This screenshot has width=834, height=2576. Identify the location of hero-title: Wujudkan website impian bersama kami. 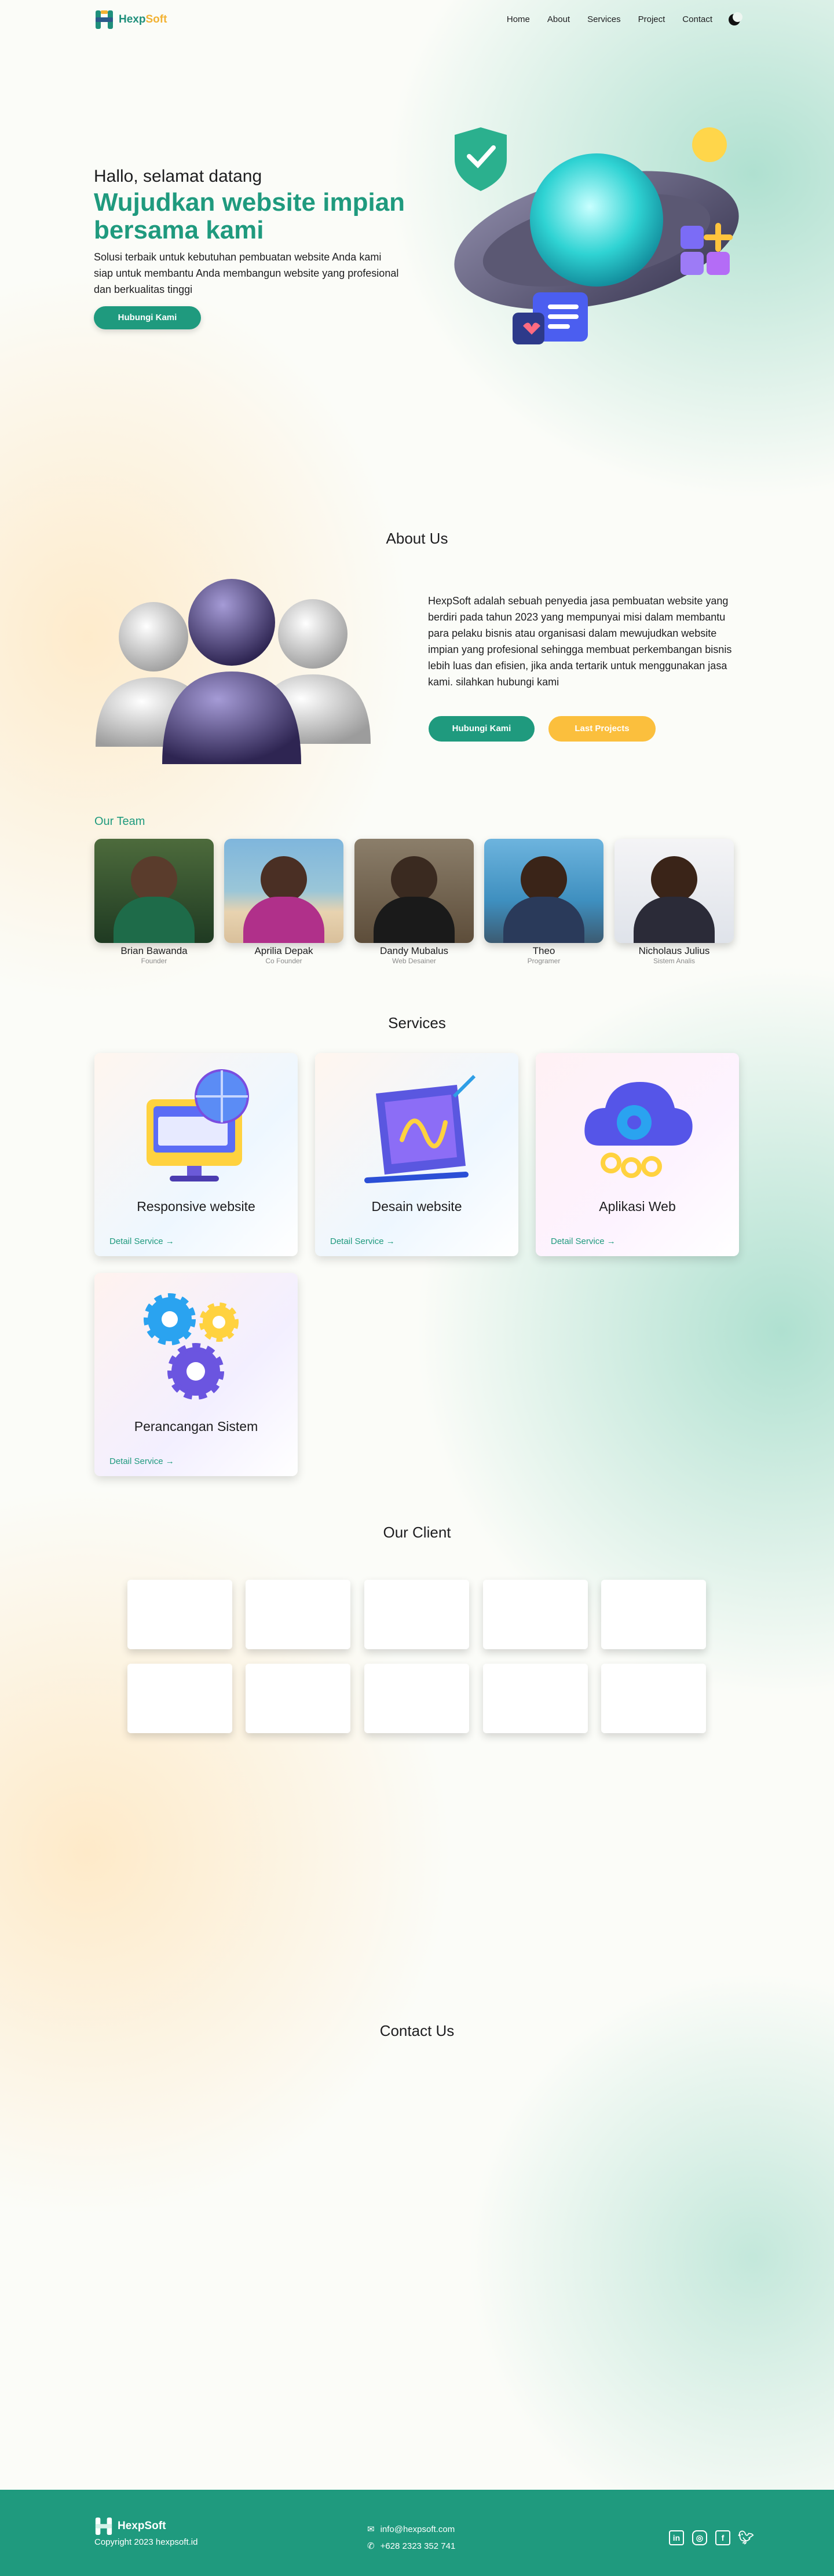
(250, 216).